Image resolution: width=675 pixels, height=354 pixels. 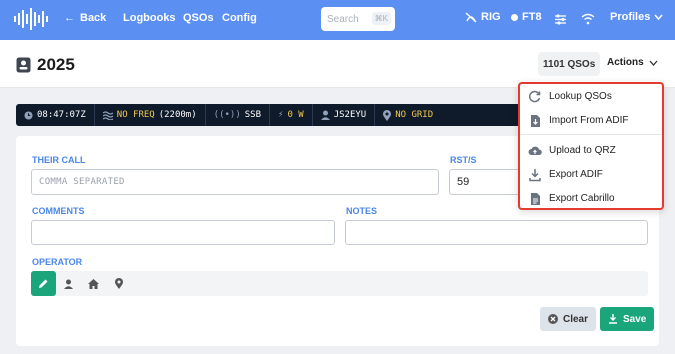 I want to click on no-signal-icon, so click(x=471, y=17).